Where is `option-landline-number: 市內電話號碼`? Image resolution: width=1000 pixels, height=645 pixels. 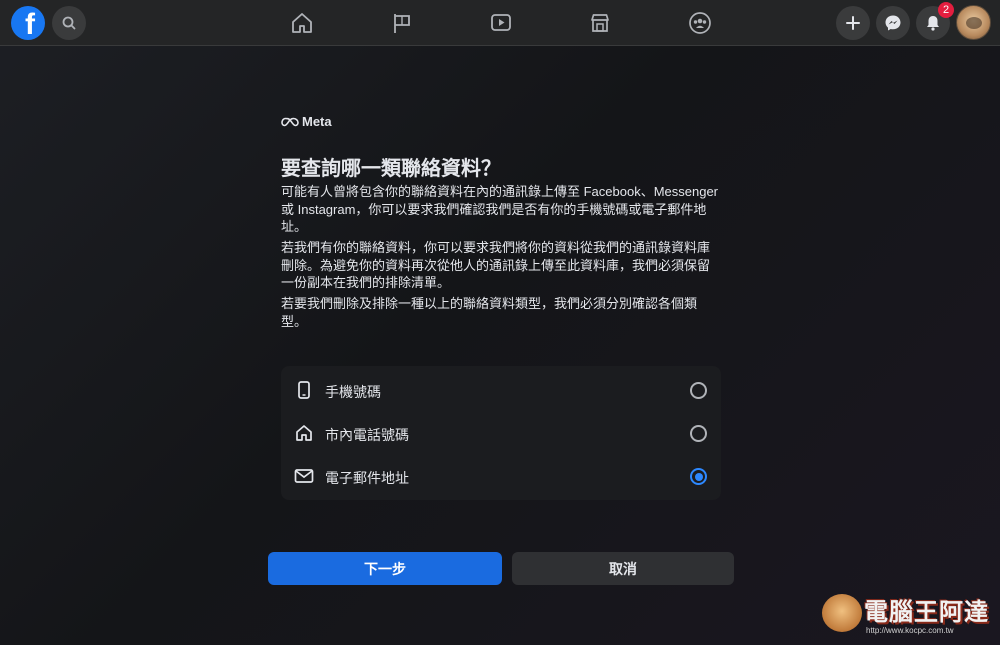
option-landline-number: 市內電話號碼 is located at coordinates (501, 432).